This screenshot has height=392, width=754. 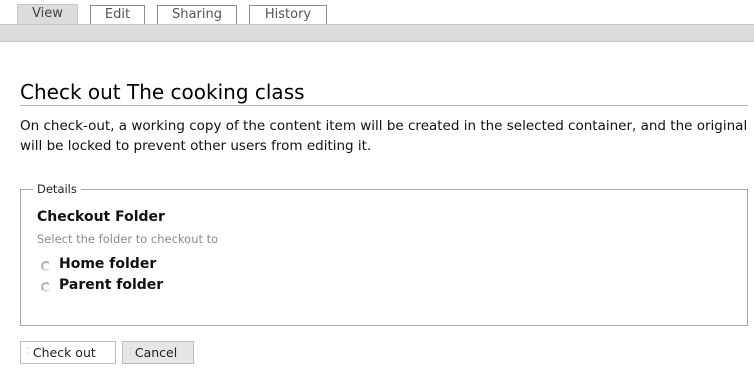 I want to click on tab-history: History, so click(x=288, y=14).